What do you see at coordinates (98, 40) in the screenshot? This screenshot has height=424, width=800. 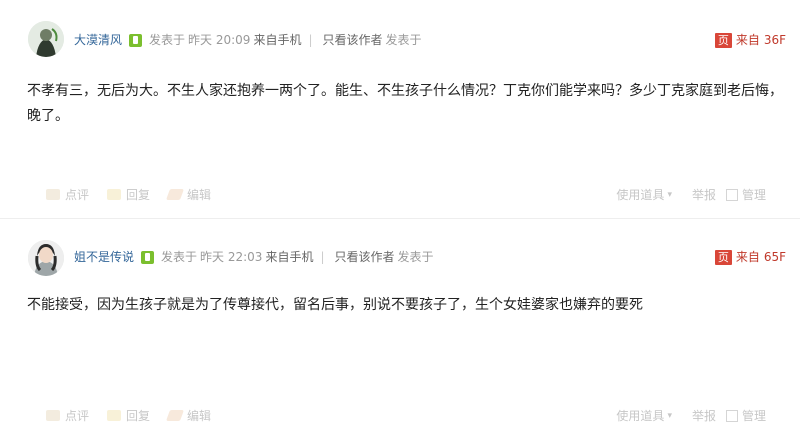 I see `username-link: 大漠清风` at bounding box center [98, 40].